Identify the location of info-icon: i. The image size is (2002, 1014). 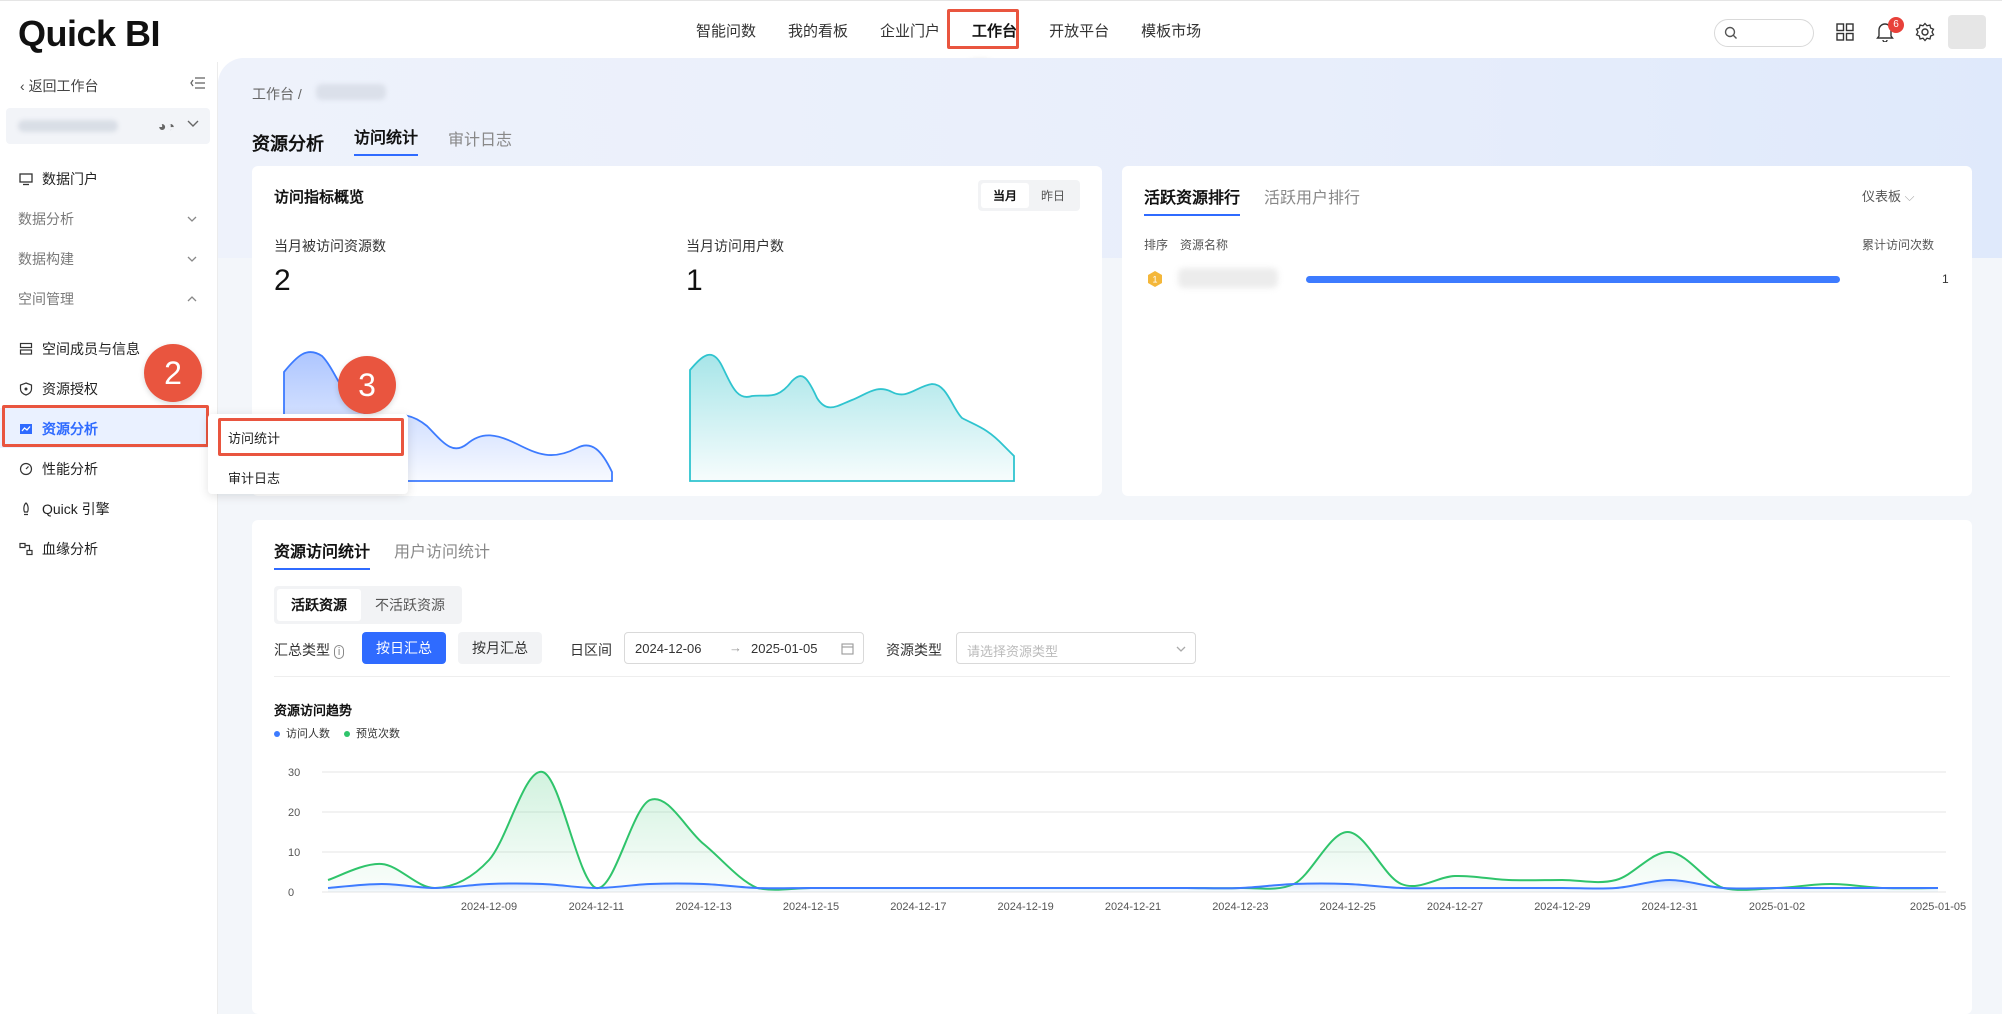
(339, 652).